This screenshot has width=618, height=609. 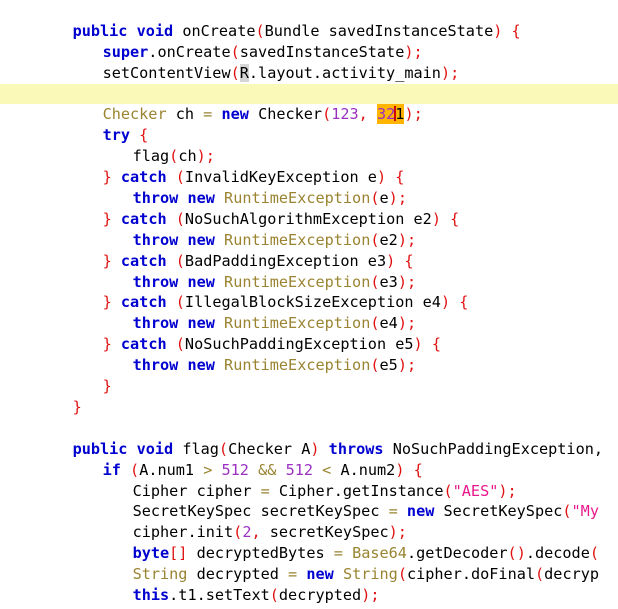 What do you see at coordinates (309, 166) in the screenshot?
I see `code-line: } catch (InvalidKeyException e) {` at bounding box center [309, 166].